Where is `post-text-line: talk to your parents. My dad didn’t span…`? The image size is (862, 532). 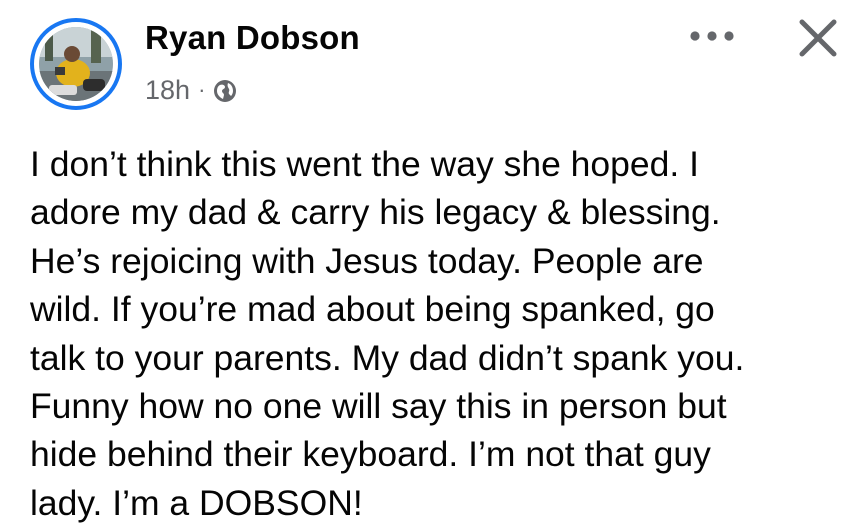 post-text-line: talk to your parents. My dad didn’t span… is located at coordinates (387, 357).